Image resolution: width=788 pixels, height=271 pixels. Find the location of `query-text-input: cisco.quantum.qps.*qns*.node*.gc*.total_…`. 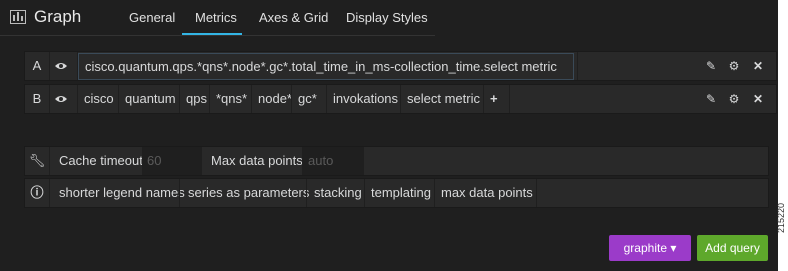

query-text-input: cisco.quantum.qps.*qns*.node*.gc*.total_… is located at coordinates (326, 66).